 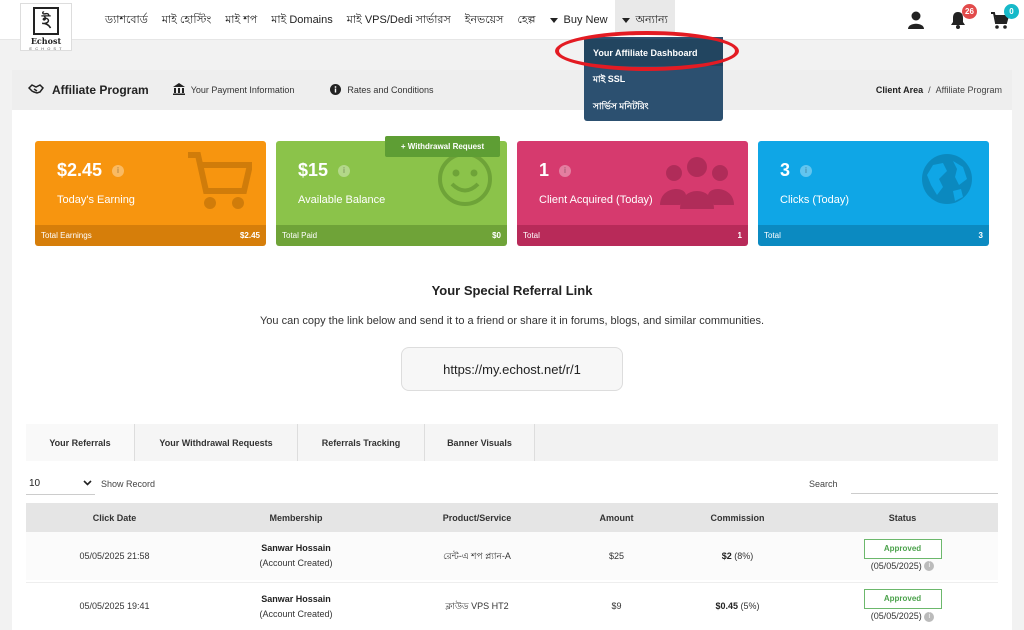 I want to click on logo-mark: ই, so click(x=46, y=21).